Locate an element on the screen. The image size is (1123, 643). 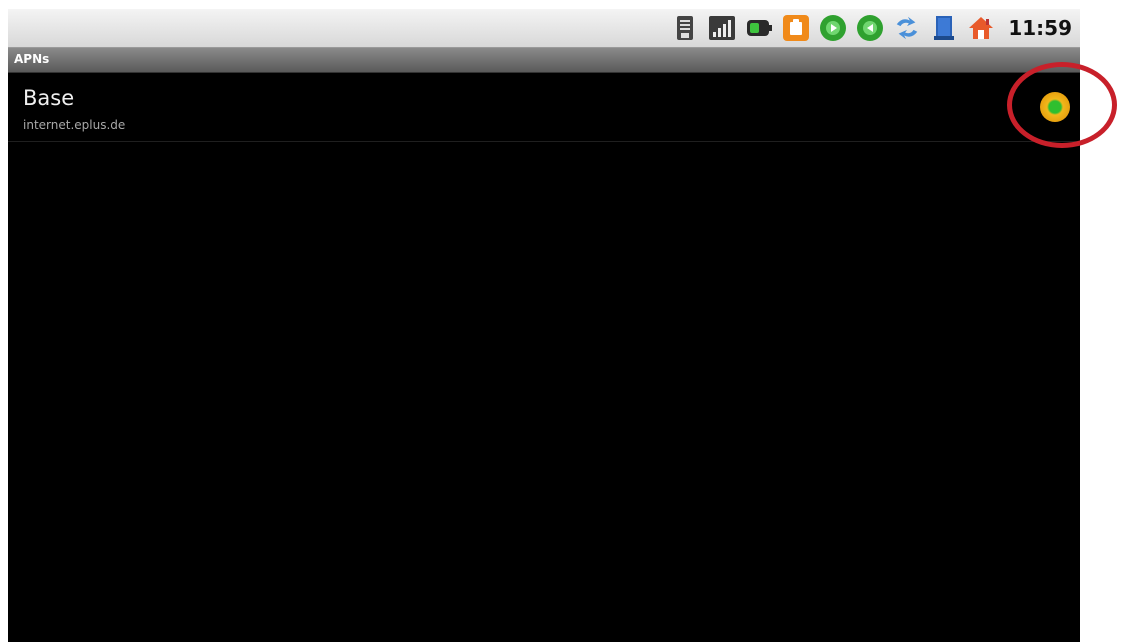
status-bar: 11:59 is located at coordinates (544, 28).